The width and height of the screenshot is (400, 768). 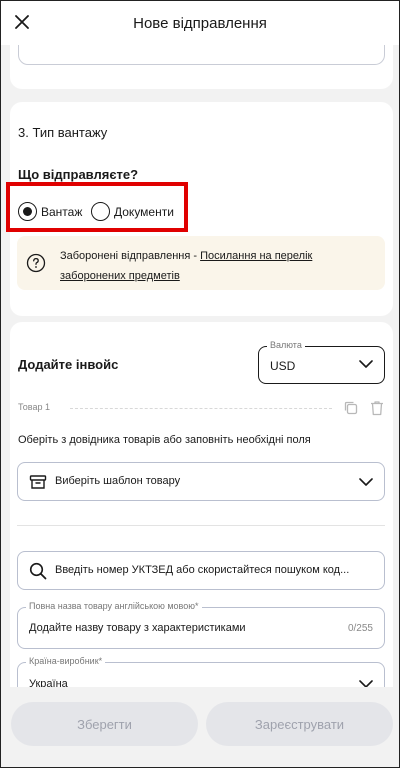 I want to click on info-message: Заборонені відправлення -, so click(x=130, y=256).